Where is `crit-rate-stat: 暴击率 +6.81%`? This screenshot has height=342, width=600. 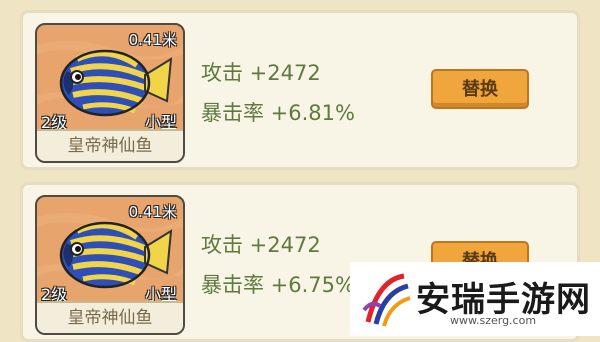
crit-rate-stat: 暴击率 +6.81% is located at coordinates (278, 113).